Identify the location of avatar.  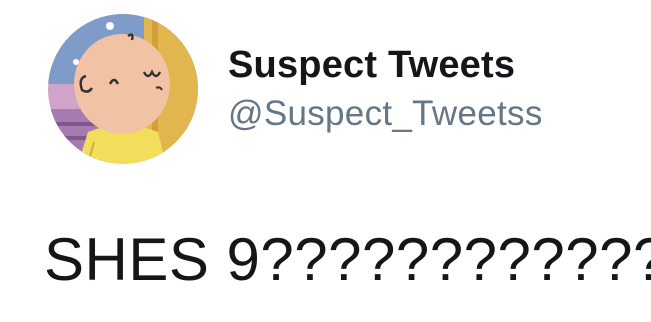
(123, 89).